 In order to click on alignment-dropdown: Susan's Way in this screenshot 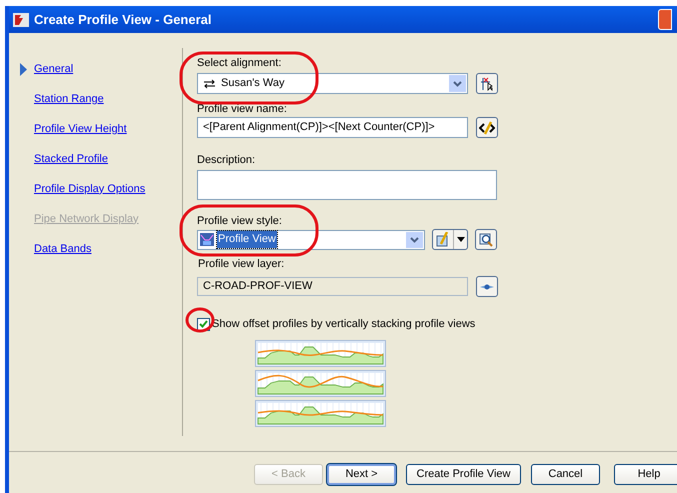, I will do `click(332, 83)`.